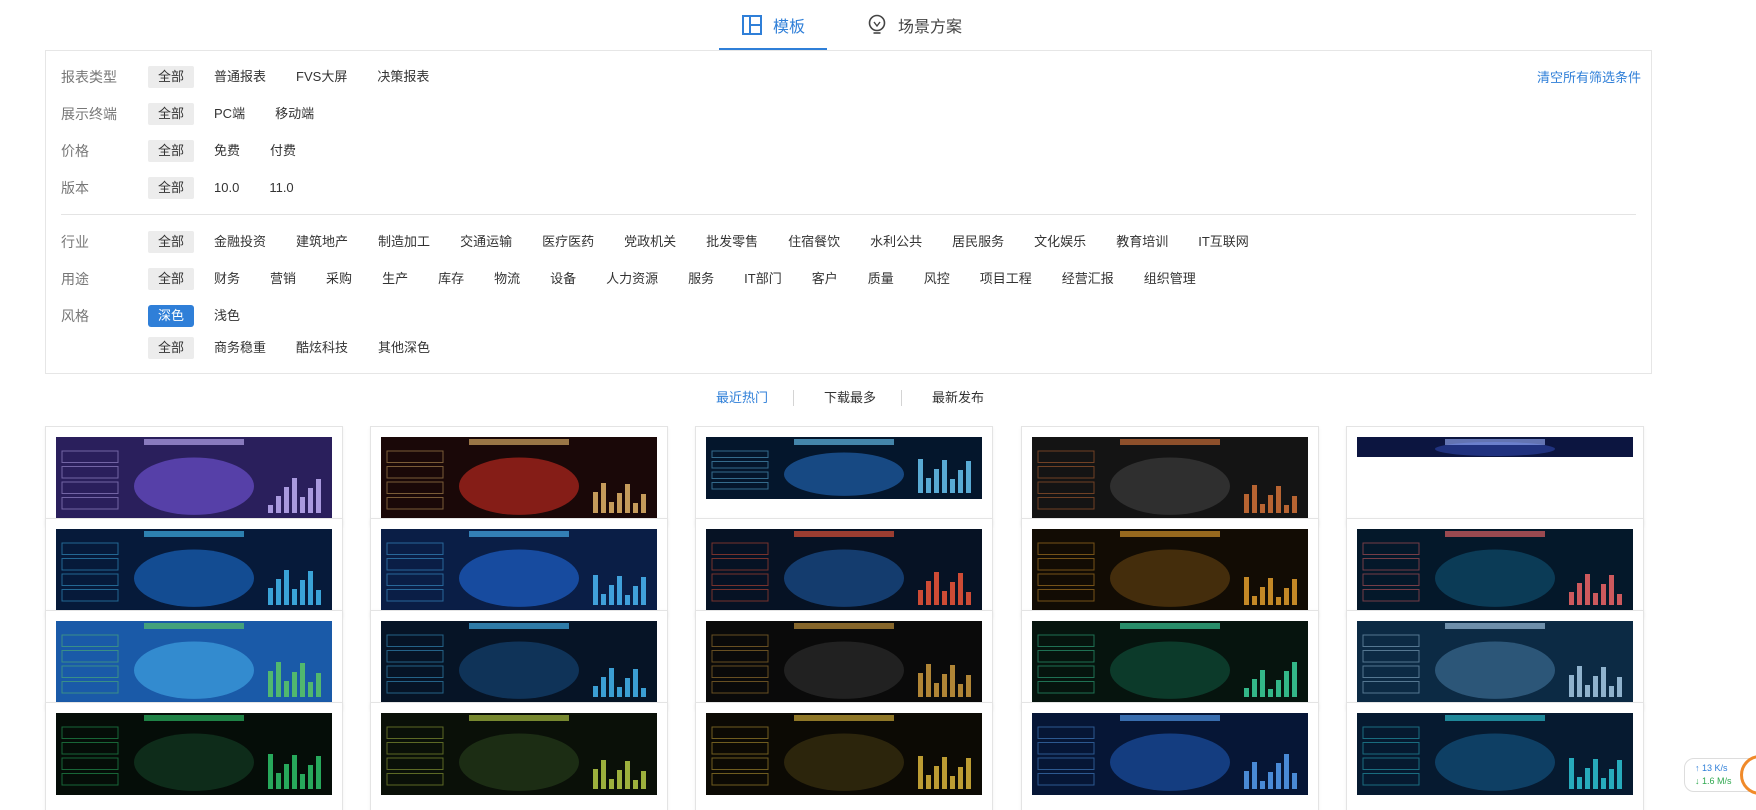 The width and height of the screenshot is (1756, 810). Describe the element at coordinates (563, 279) in the screenshot. I see `chip-option: 设备` at that location.